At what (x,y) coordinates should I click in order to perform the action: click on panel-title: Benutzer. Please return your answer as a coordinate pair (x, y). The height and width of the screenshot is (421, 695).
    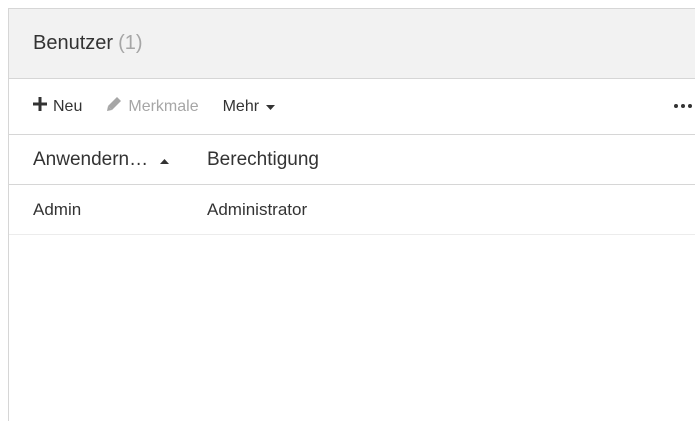
    Looking at the image, I should click on (73, 43).